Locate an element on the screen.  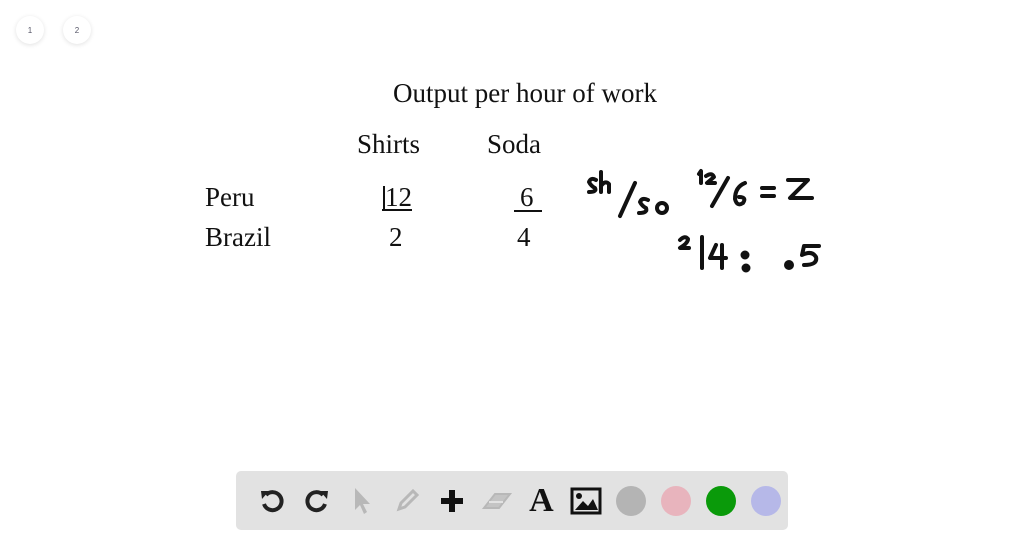
annotation-brazil-calc is located at coordinates (749, 254).